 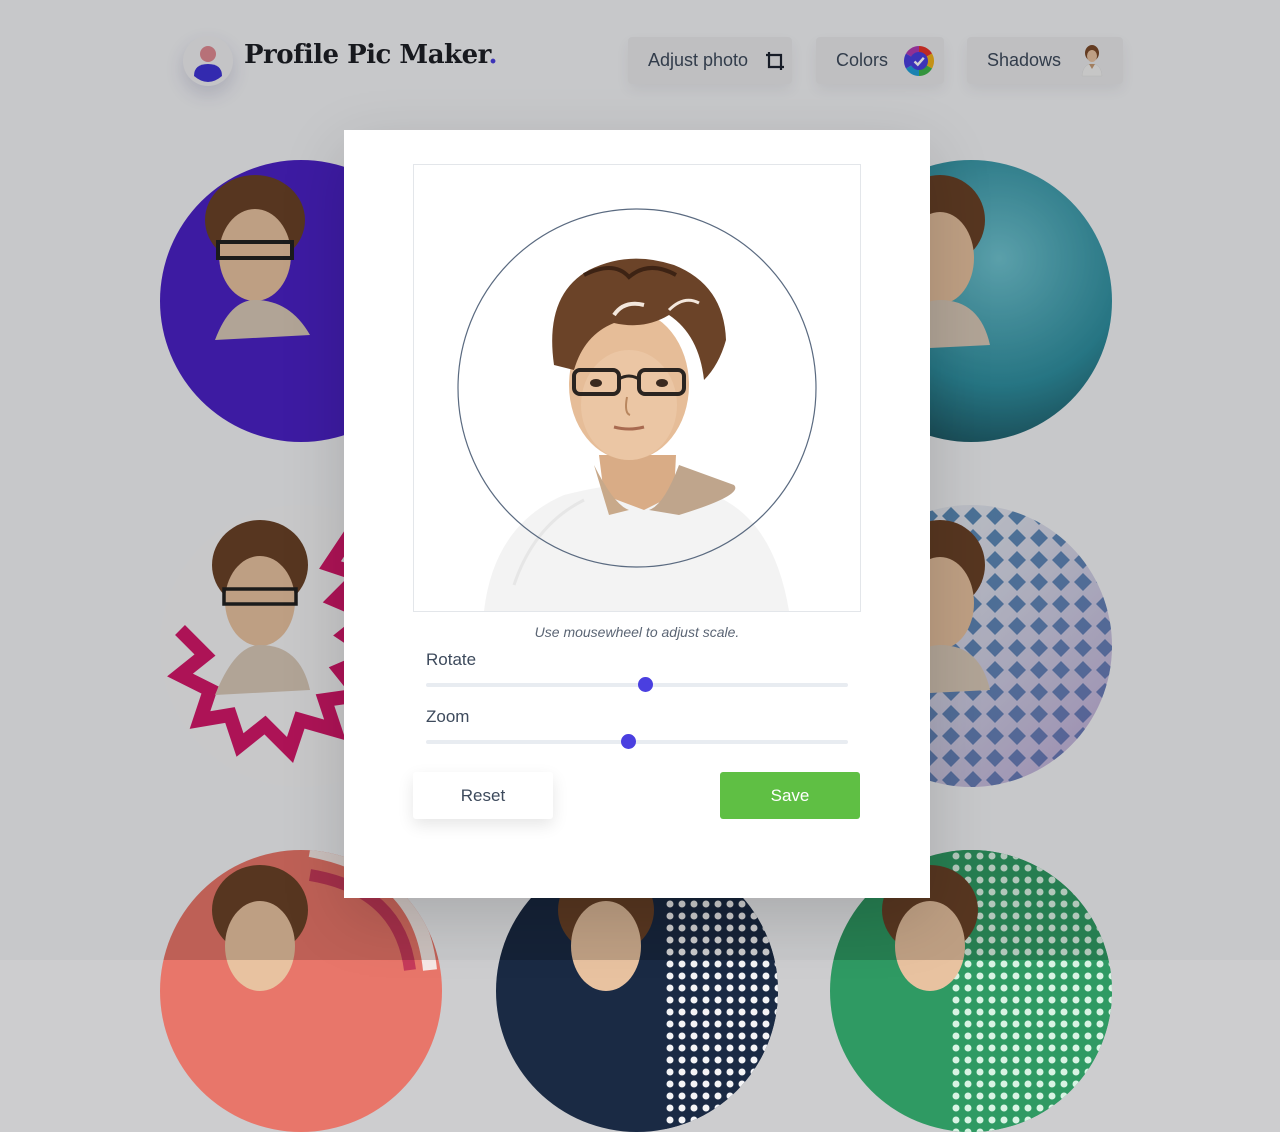 I want to click on crop-area, so click(x=637, y=388).